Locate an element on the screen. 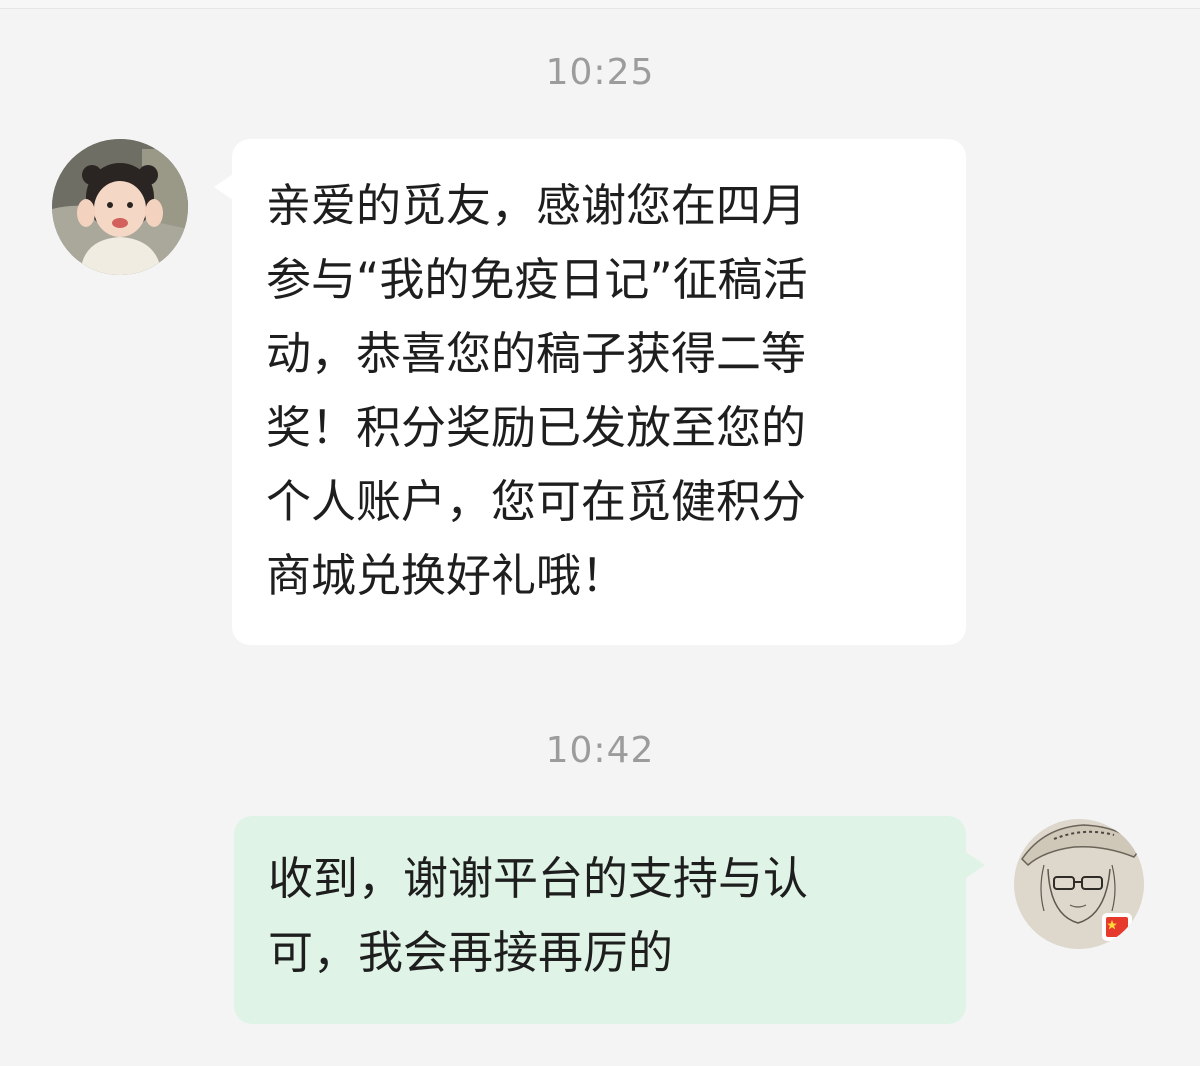  message-text-line: 收到，谢谢平台的支持与认 is located at coordinates (538, 878).